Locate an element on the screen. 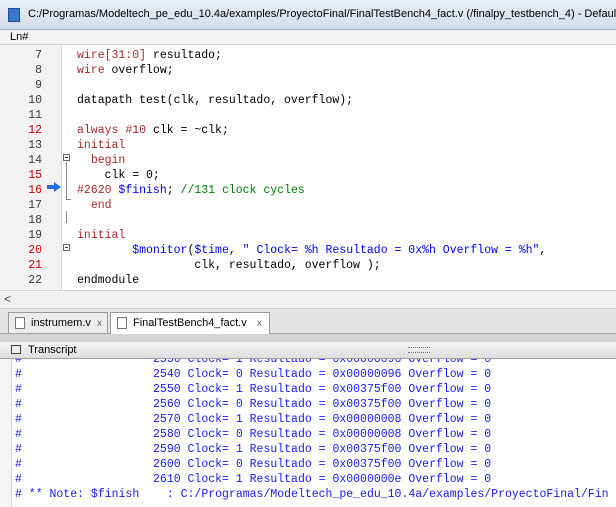  tab-label: instrumem.v is located at coordinates (61, 323).